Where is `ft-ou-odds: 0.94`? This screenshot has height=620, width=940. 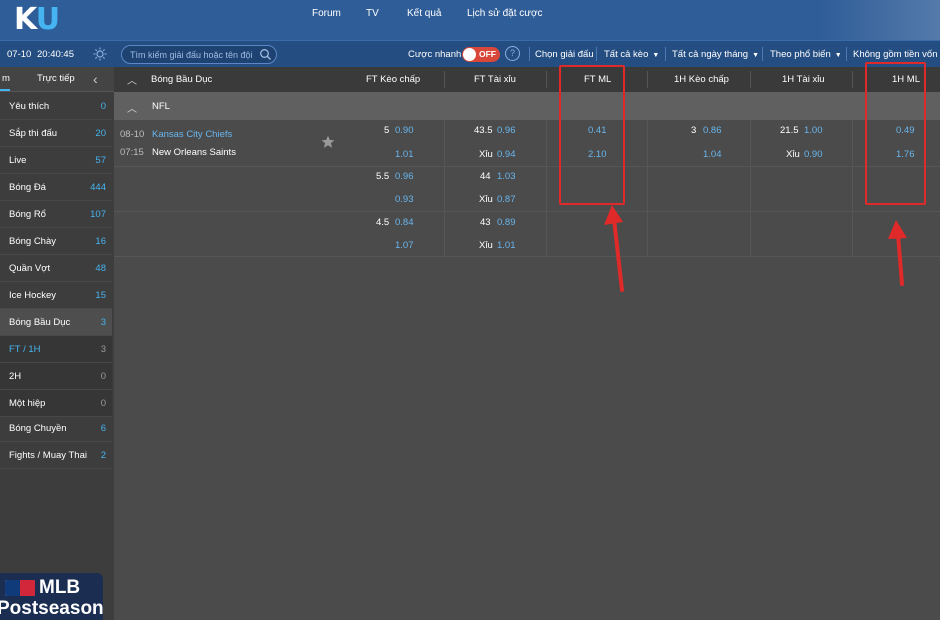 ft-ou-odds: 0.94 is located at coordinates (506, 154).